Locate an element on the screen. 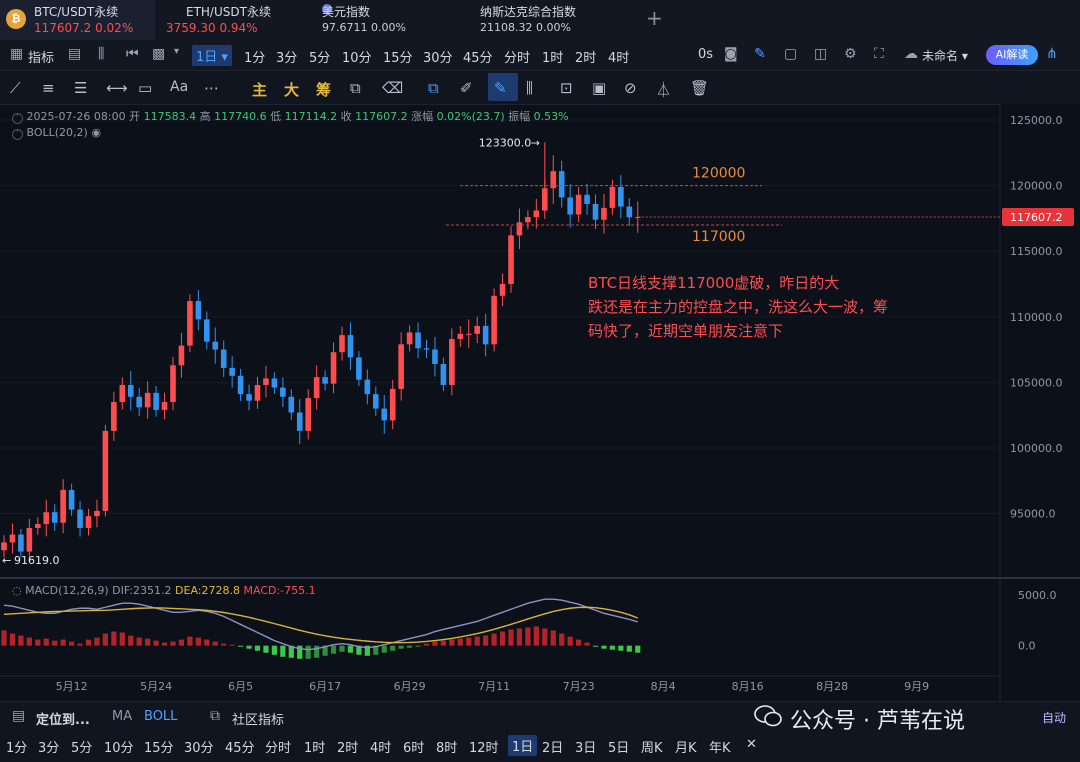 This screenshot has width=1080, height=762. trendline-icon: ⟋ is located at coordinates (15, 88).